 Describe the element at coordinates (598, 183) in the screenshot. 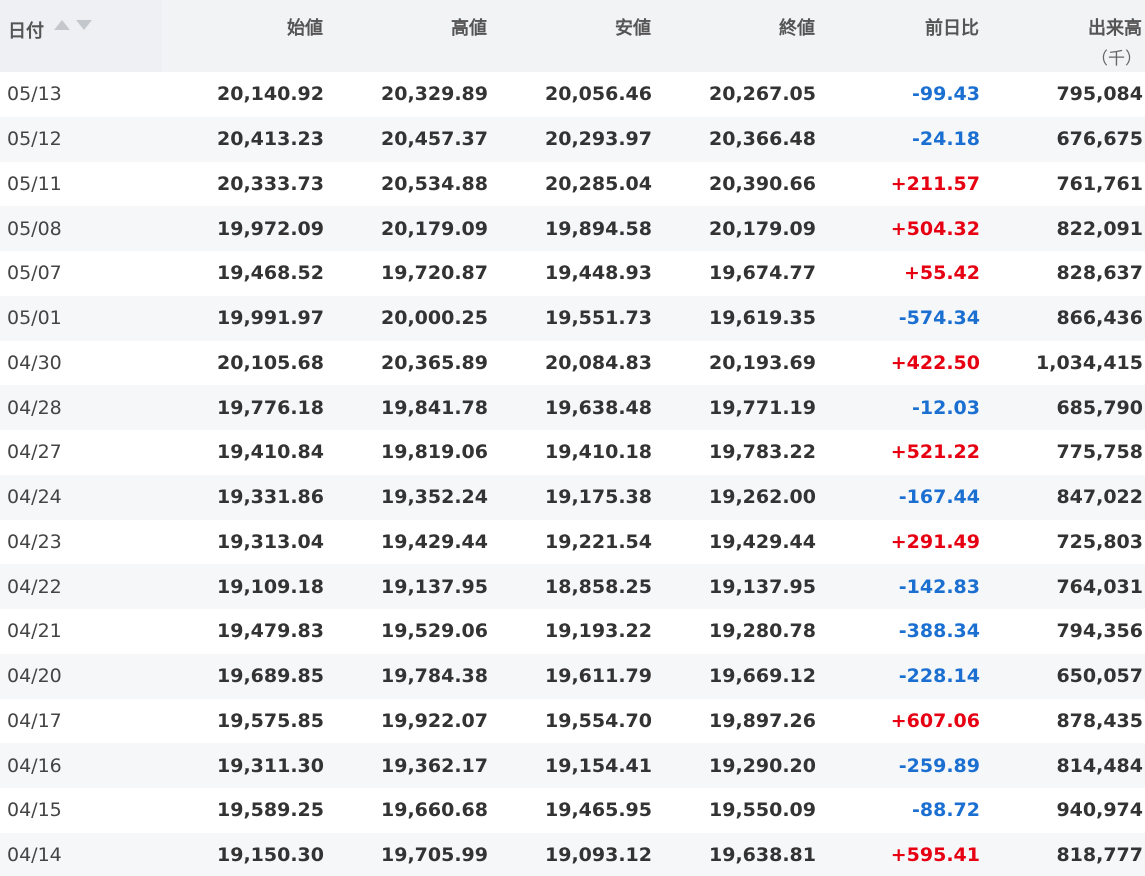

I see `cell-low: 20,285.04` at that location.